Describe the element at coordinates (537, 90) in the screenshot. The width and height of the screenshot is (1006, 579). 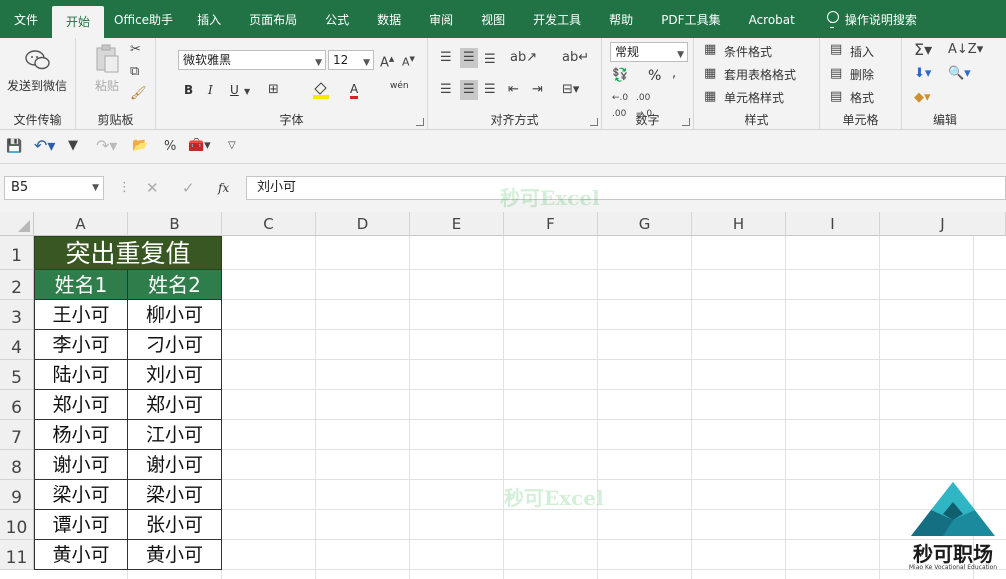
I see `increase-indent-icon: ⇥` at that location.